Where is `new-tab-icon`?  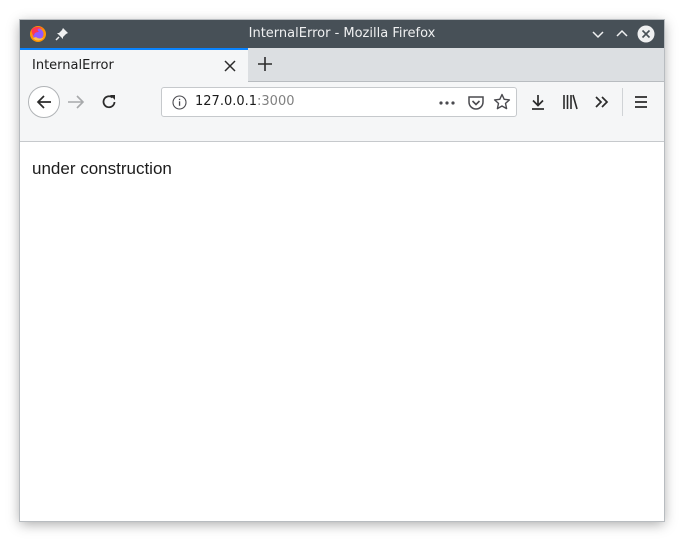 new-tab-icon is located at coordinates (265, 64).